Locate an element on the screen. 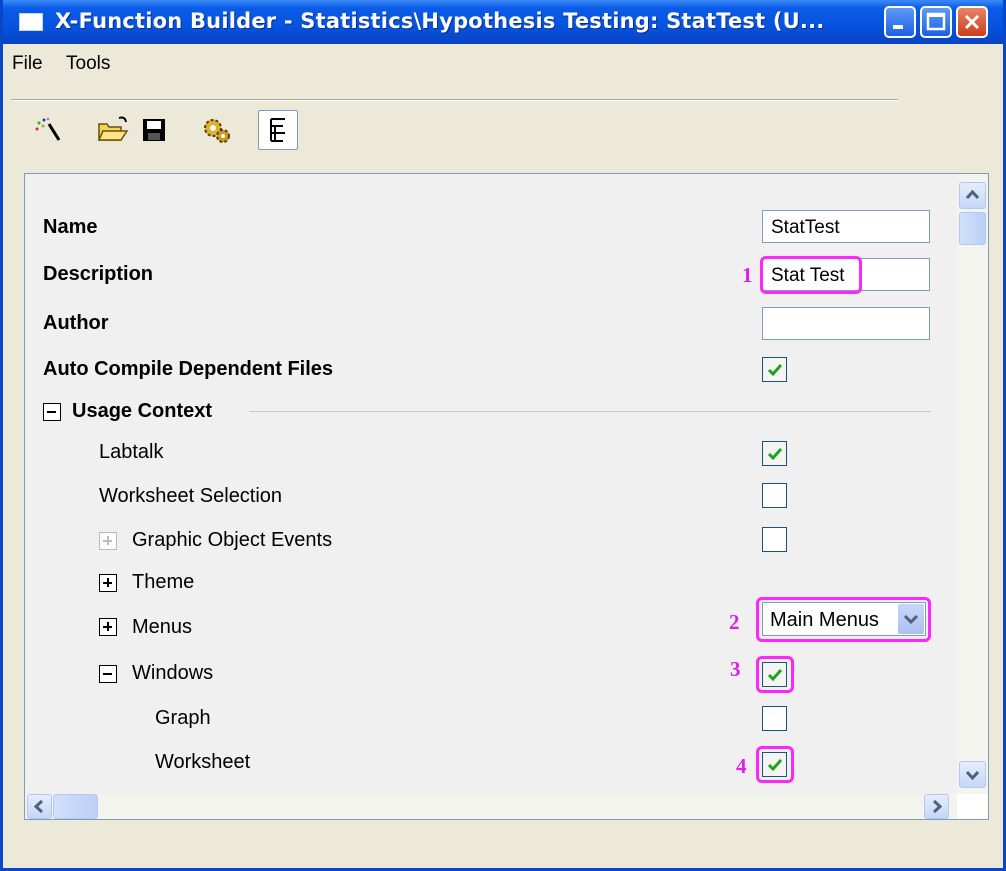  chevron-down-icon is located at coordinates (972, 775).